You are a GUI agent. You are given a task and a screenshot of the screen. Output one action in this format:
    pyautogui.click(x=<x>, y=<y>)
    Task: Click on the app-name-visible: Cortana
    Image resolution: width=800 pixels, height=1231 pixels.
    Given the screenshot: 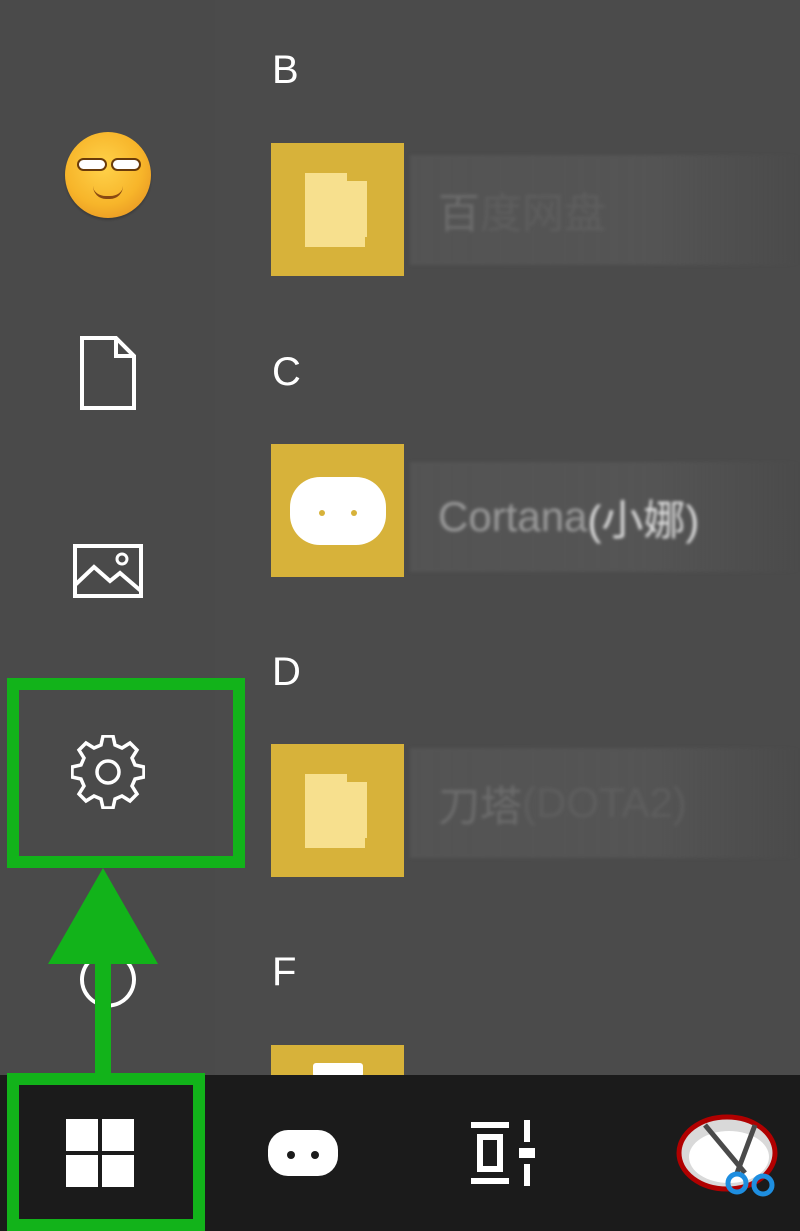 What is the action you would take?
    pyautogui.click(x=513, y=516)
    